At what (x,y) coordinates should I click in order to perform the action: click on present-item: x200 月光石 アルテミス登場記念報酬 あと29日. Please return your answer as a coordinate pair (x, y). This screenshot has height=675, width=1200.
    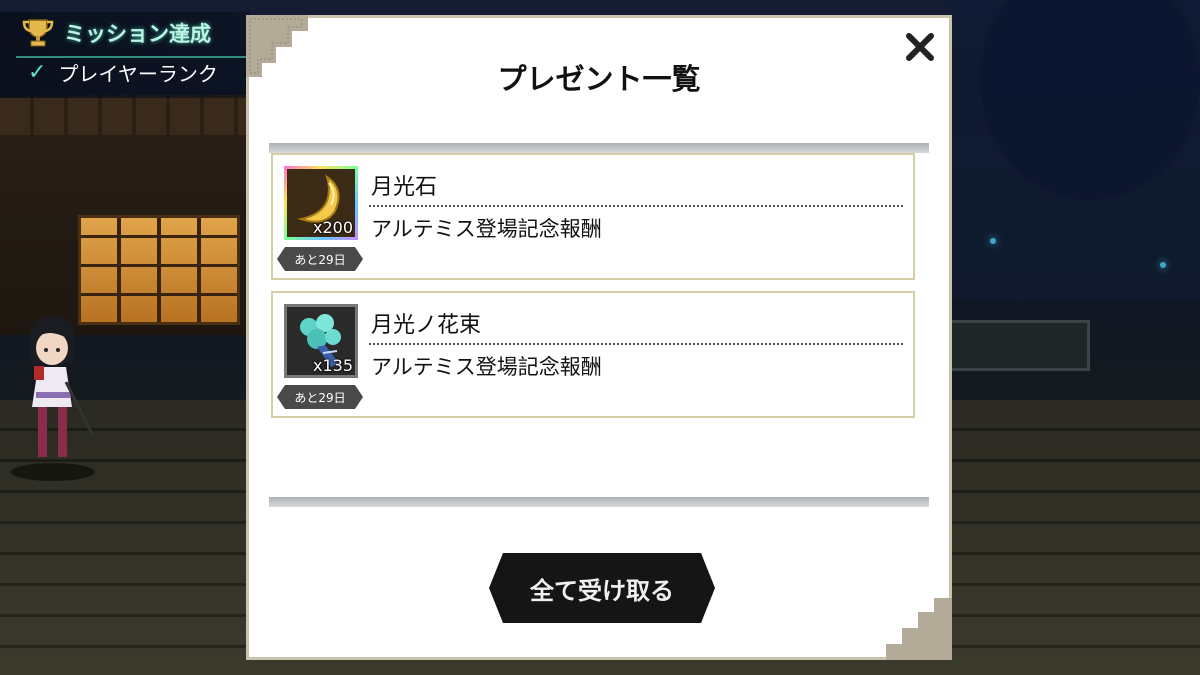
    Looking at the image, I should click on (593, 216).